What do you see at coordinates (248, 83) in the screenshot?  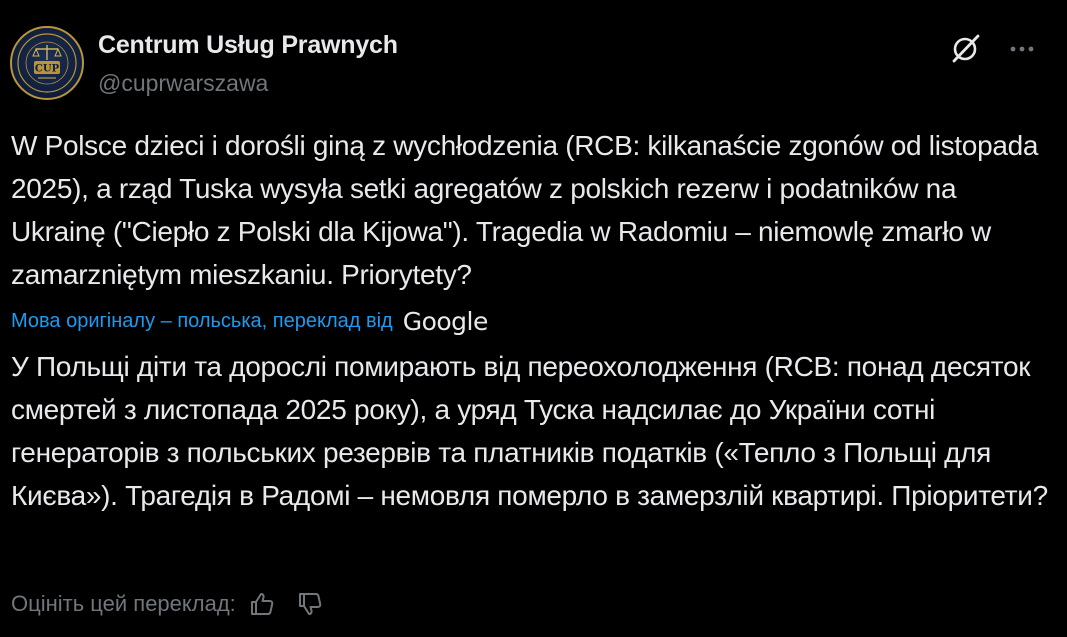 I see `author-handle: @cuprwarszawa` at bounding box center [248, 83].